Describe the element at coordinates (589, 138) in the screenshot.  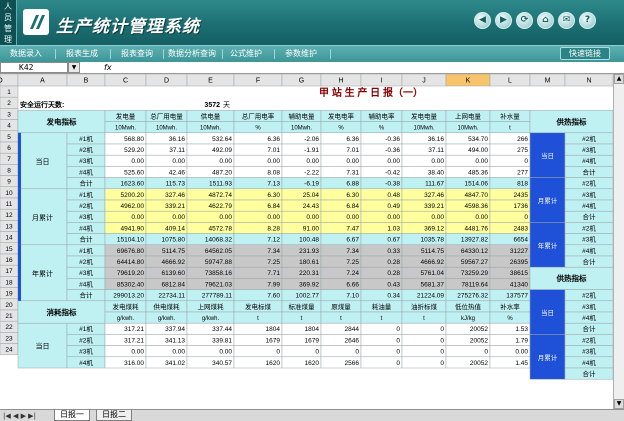
I see `heat-item-label: #2机` at that location.